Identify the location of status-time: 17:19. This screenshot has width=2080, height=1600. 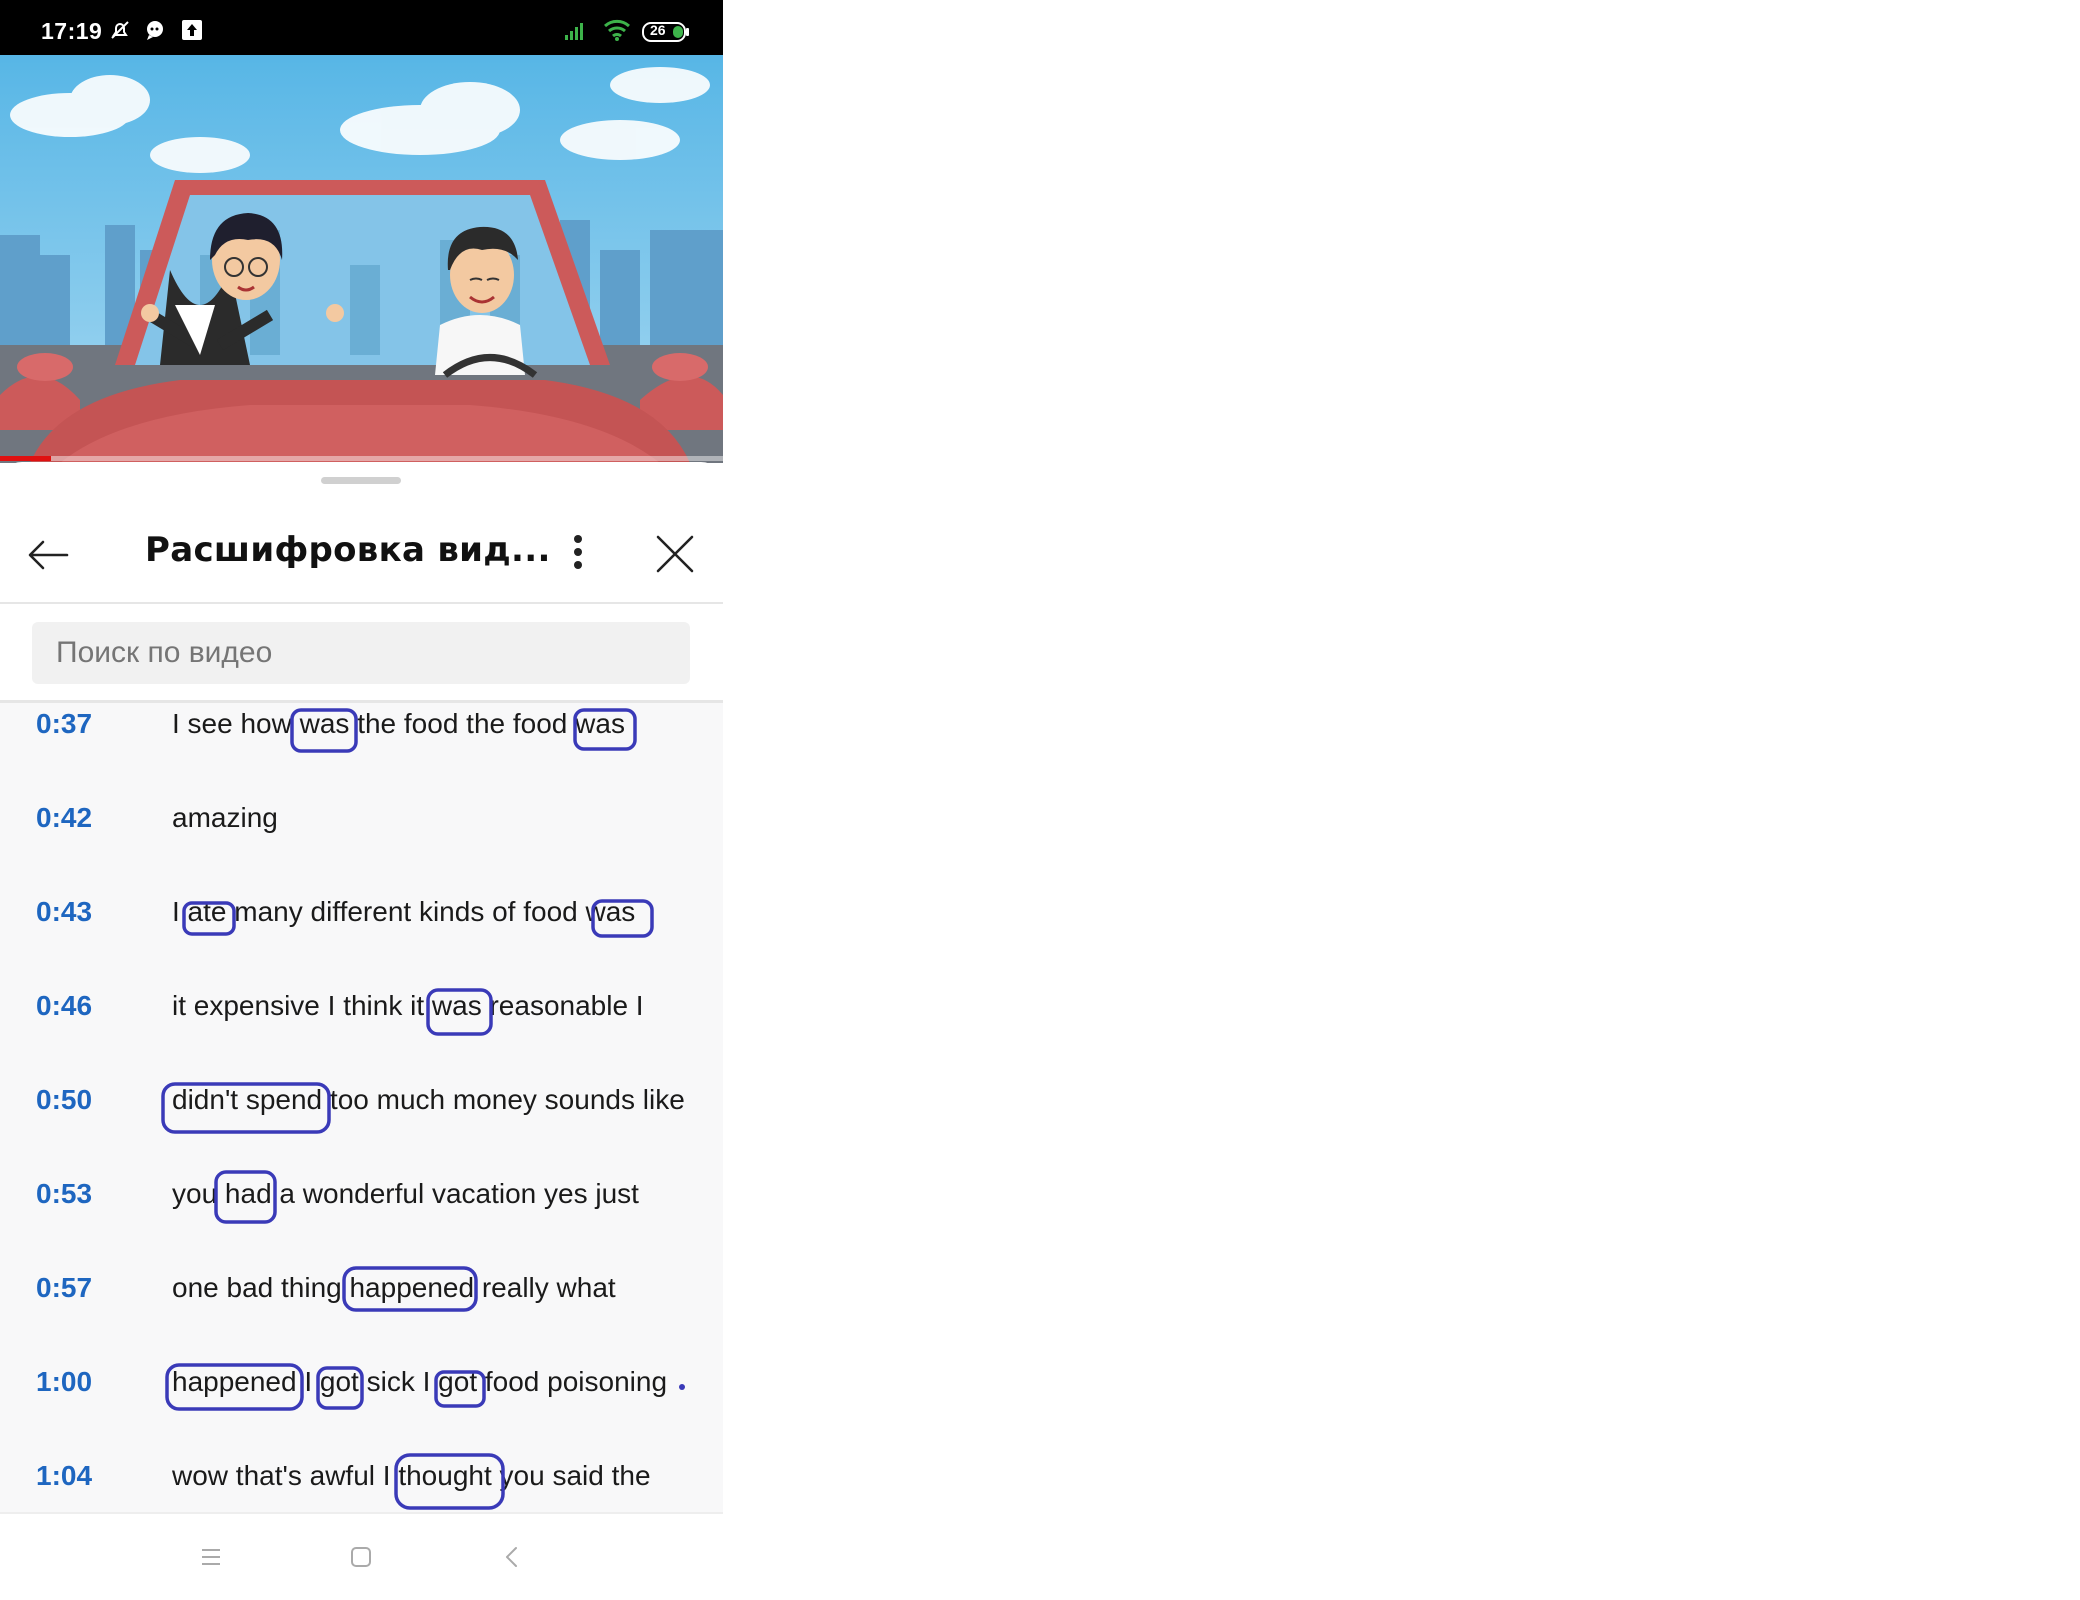
(72, 31).